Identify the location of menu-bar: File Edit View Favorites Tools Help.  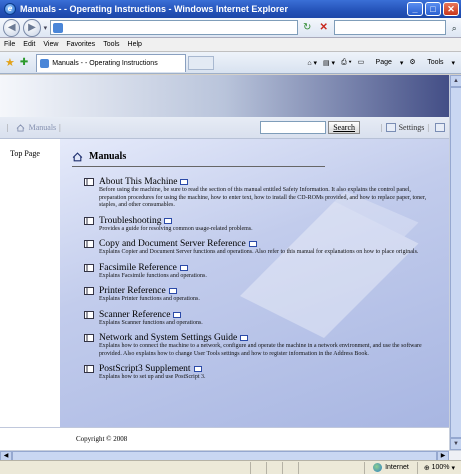
(230, 45).